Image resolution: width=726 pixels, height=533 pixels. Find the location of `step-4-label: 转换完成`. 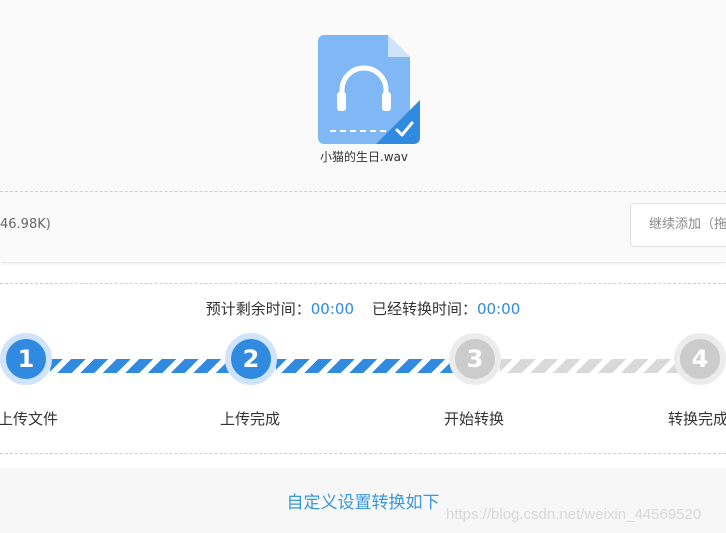

step-4-label: 转换完成 is located at coordinates (697, 419).